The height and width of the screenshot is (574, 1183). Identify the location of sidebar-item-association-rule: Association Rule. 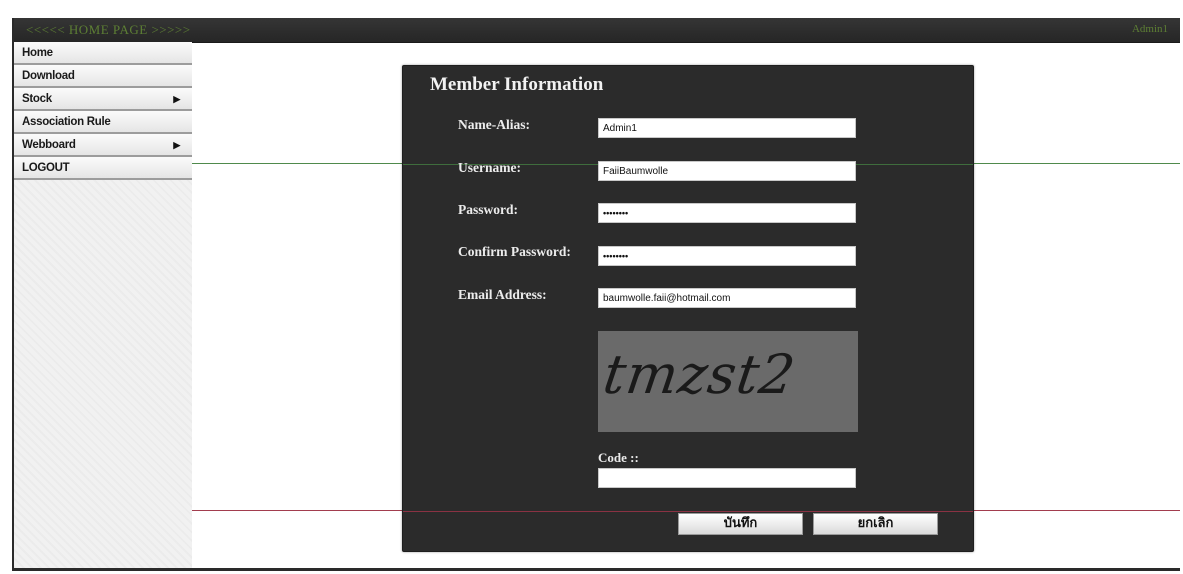
(103, 122).